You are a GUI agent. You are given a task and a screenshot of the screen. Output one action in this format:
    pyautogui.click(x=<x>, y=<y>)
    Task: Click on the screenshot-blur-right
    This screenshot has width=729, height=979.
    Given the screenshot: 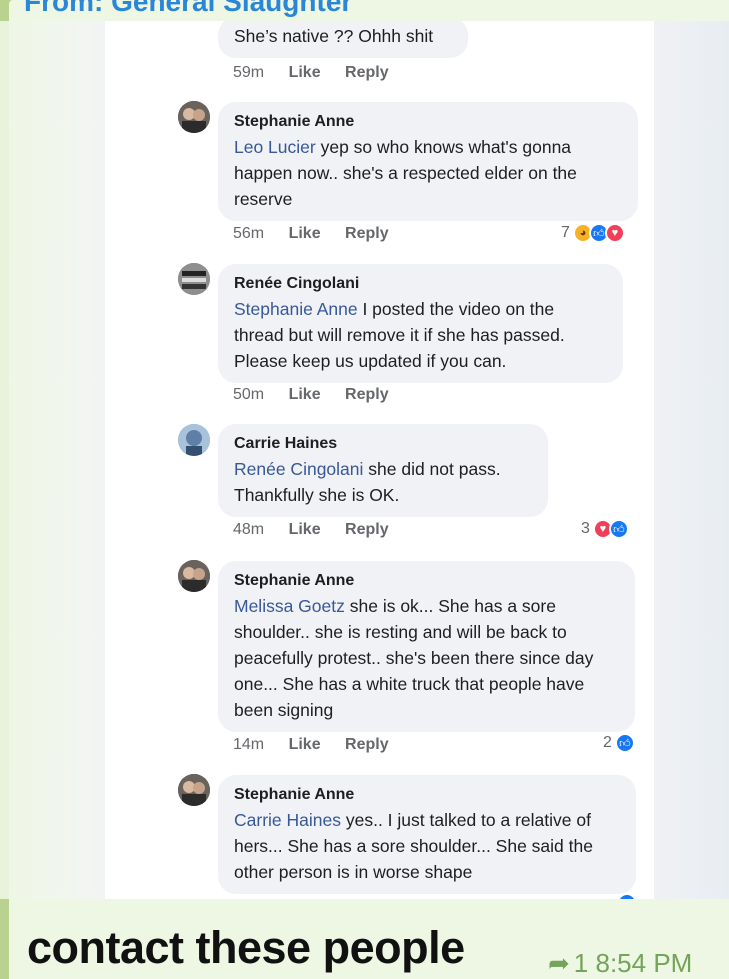 What is the action you would take?
    pyautogui.click(x=691, y=460)
    